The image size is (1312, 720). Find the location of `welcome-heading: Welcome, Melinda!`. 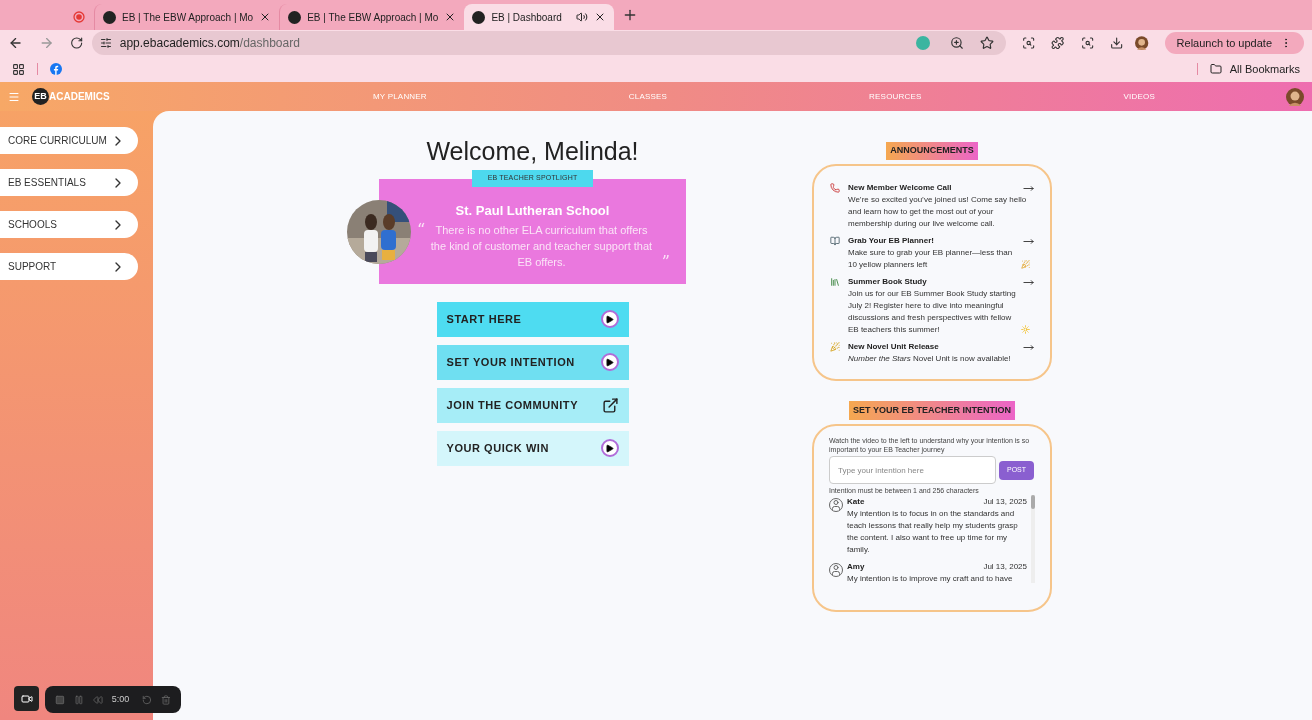

welcome-heading: Welcome, Melinda! is located at coordinates (532, 151).